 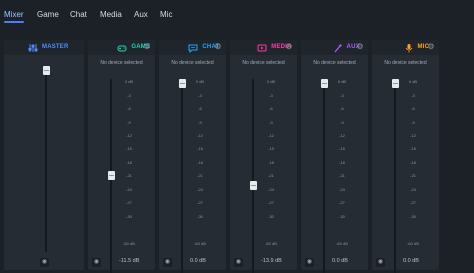 I want to click on master-header: MASTER, so click(x=44, y=47).